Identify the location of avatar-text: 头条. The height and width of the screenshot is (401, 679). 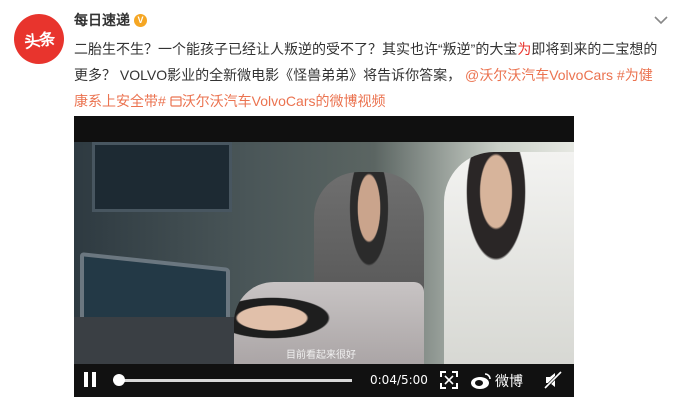
(39, 40).